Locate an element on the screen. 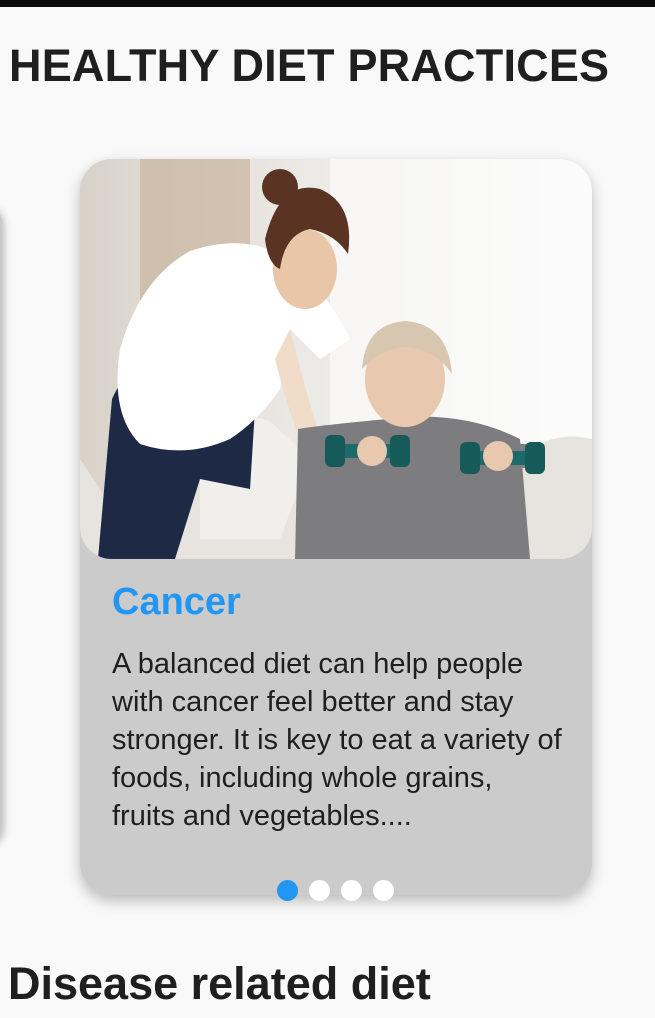 This screenshot has height=1018, width=655. previous-card-peek is located at coordinates (1, 525).